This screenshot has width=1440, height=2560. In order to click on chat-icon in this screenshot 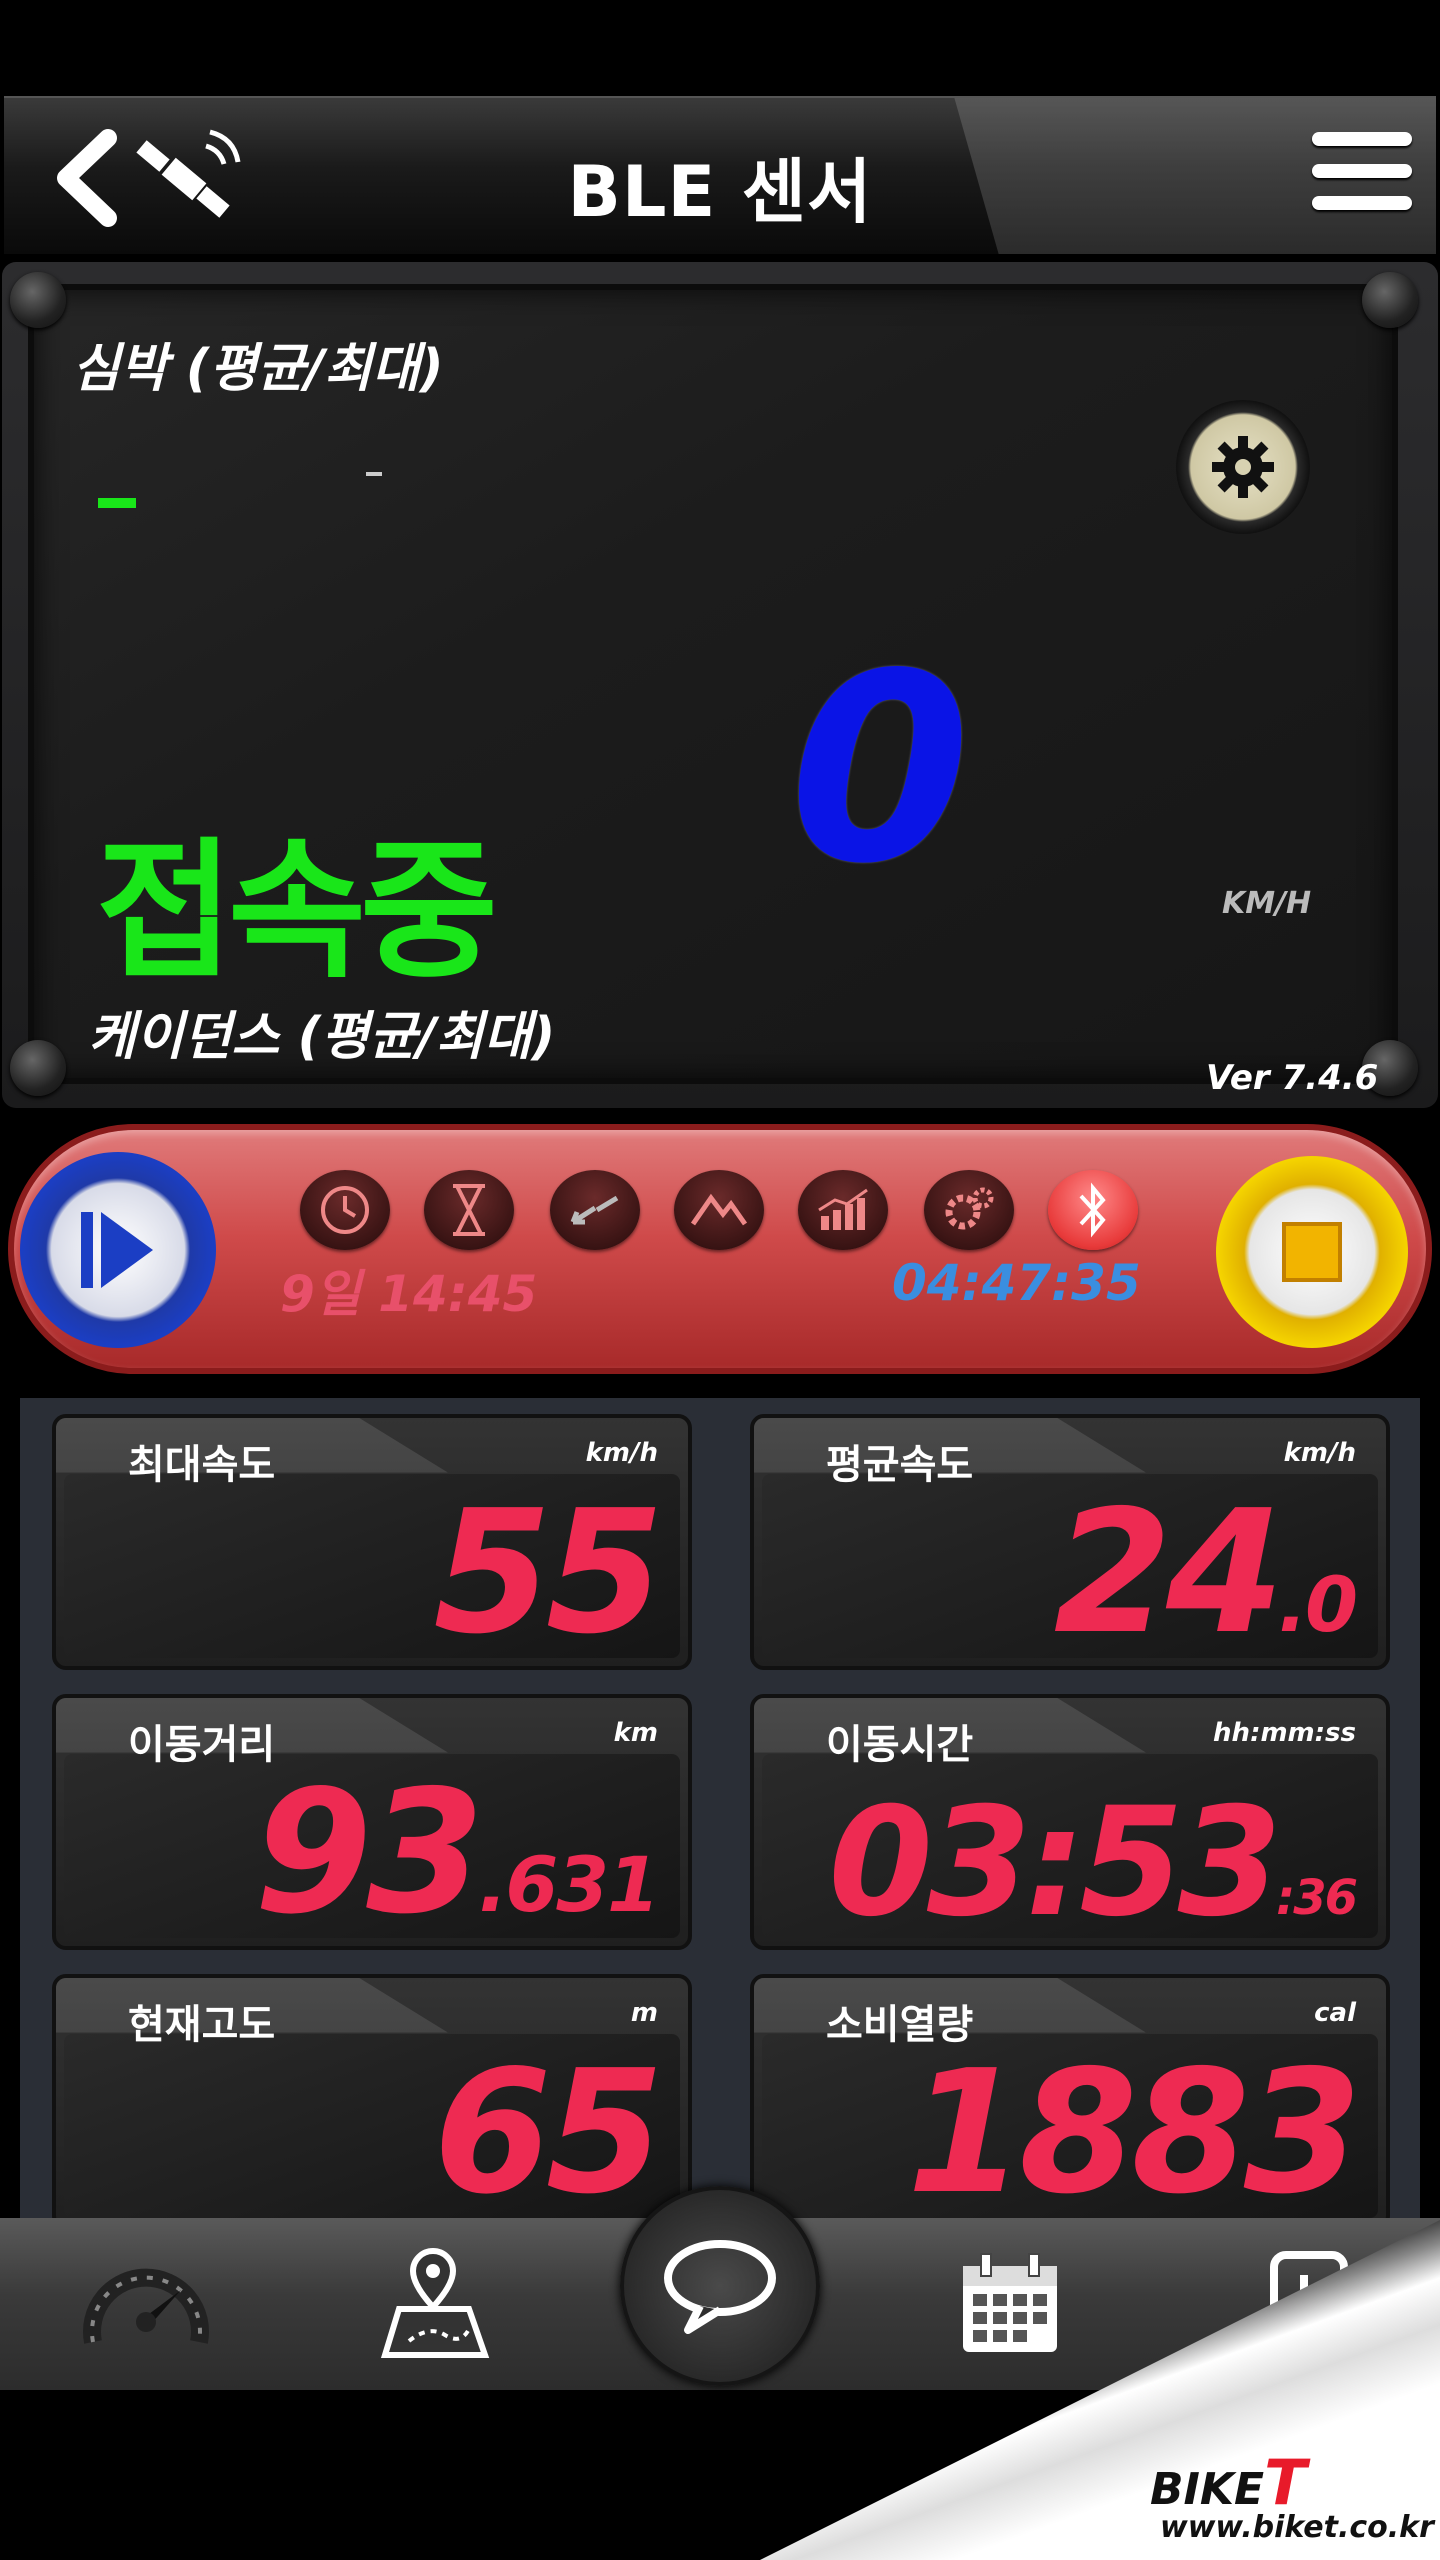, I will do `click(720, 2287)`.